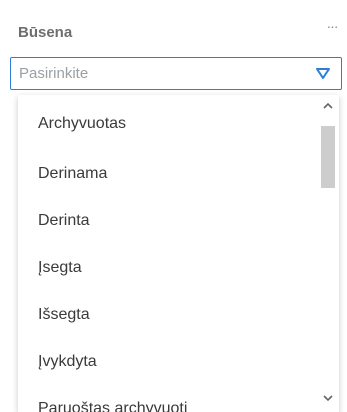 The height and width of the screenshot is (412, 347). Describe the element at coordinates (164, 267) in the screenshot. I see `option-isegta: Įsegta` at that location.